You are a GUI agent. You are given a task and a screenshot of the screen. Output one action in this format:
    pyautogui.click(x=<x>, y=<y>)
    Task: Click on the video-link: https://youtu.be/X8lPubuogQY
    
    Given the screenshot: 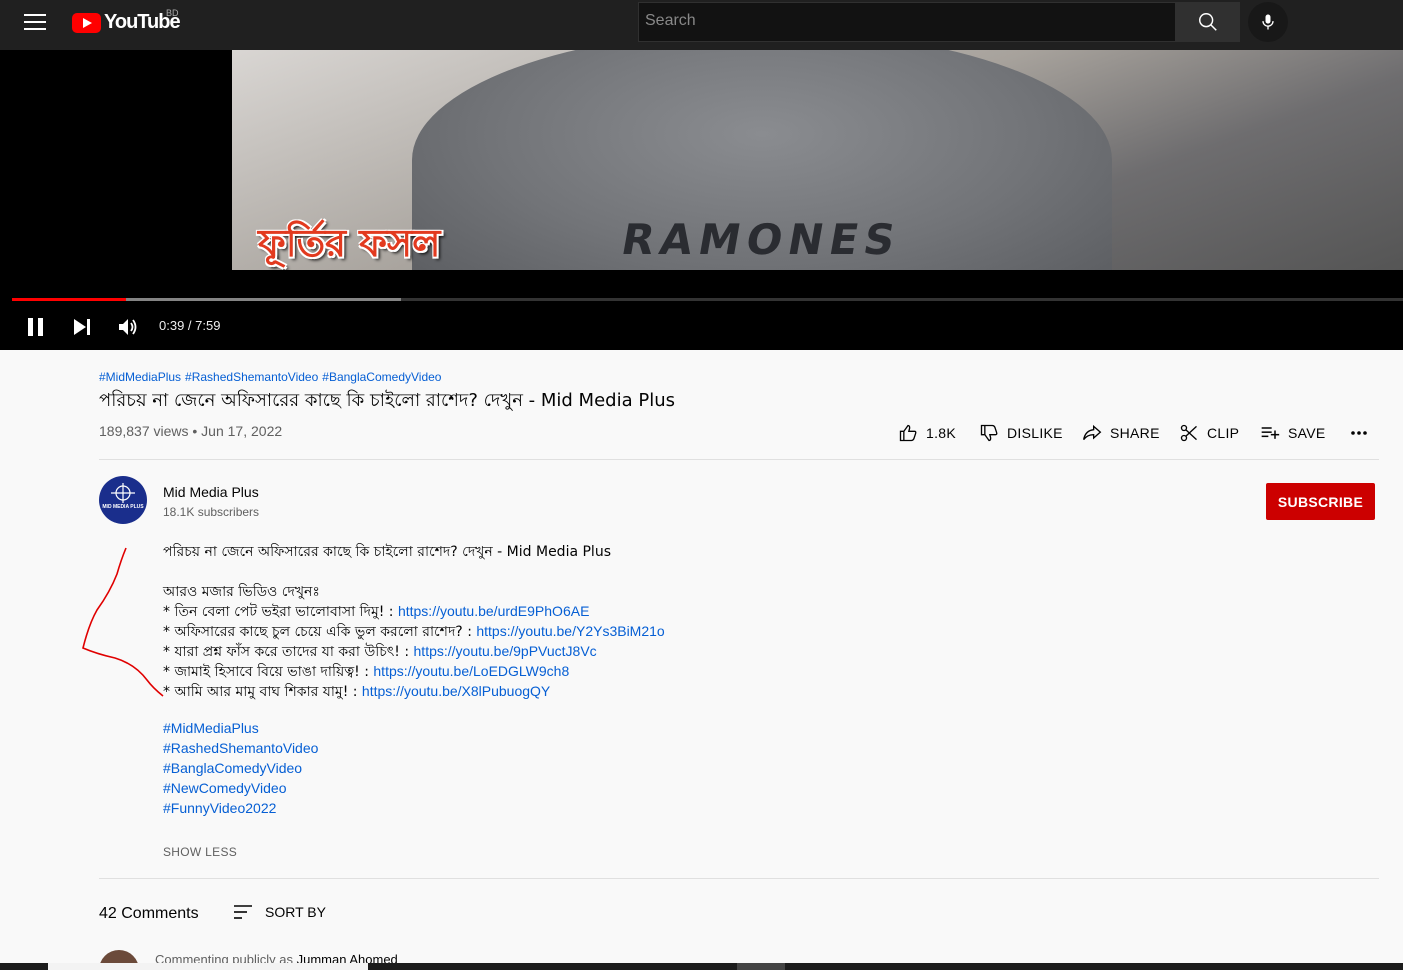 What is the action you would take?
    pyautogui.click(x=456, y=691)
    